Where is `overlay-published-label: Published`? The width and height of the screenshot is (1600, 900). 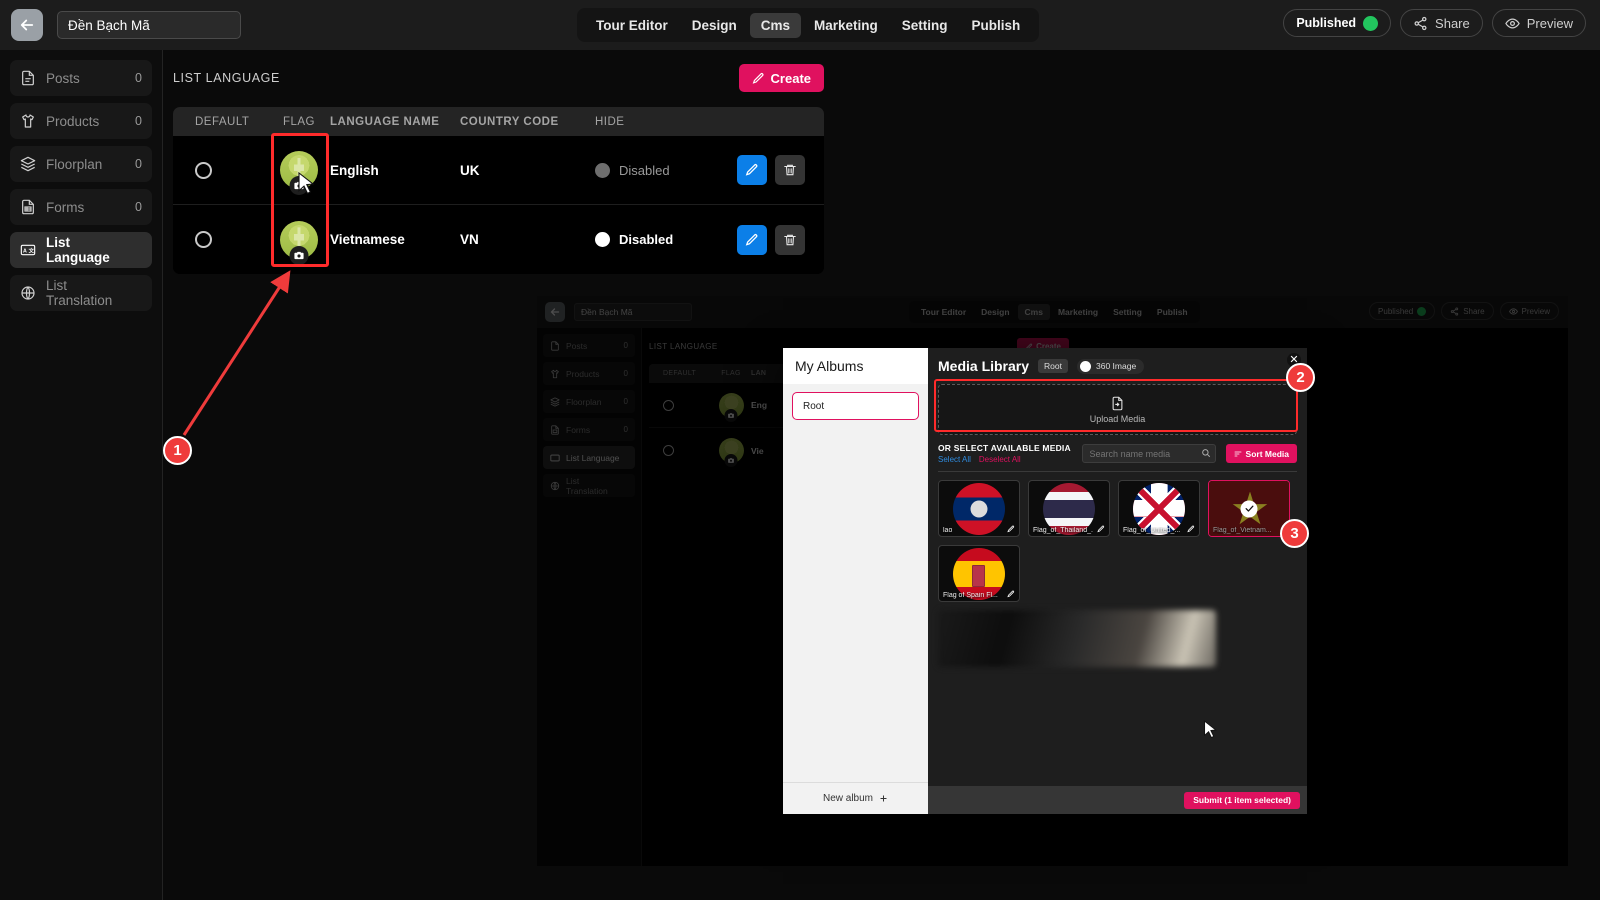 overlay-published-label: Published is located at coordinates (1396, 311).